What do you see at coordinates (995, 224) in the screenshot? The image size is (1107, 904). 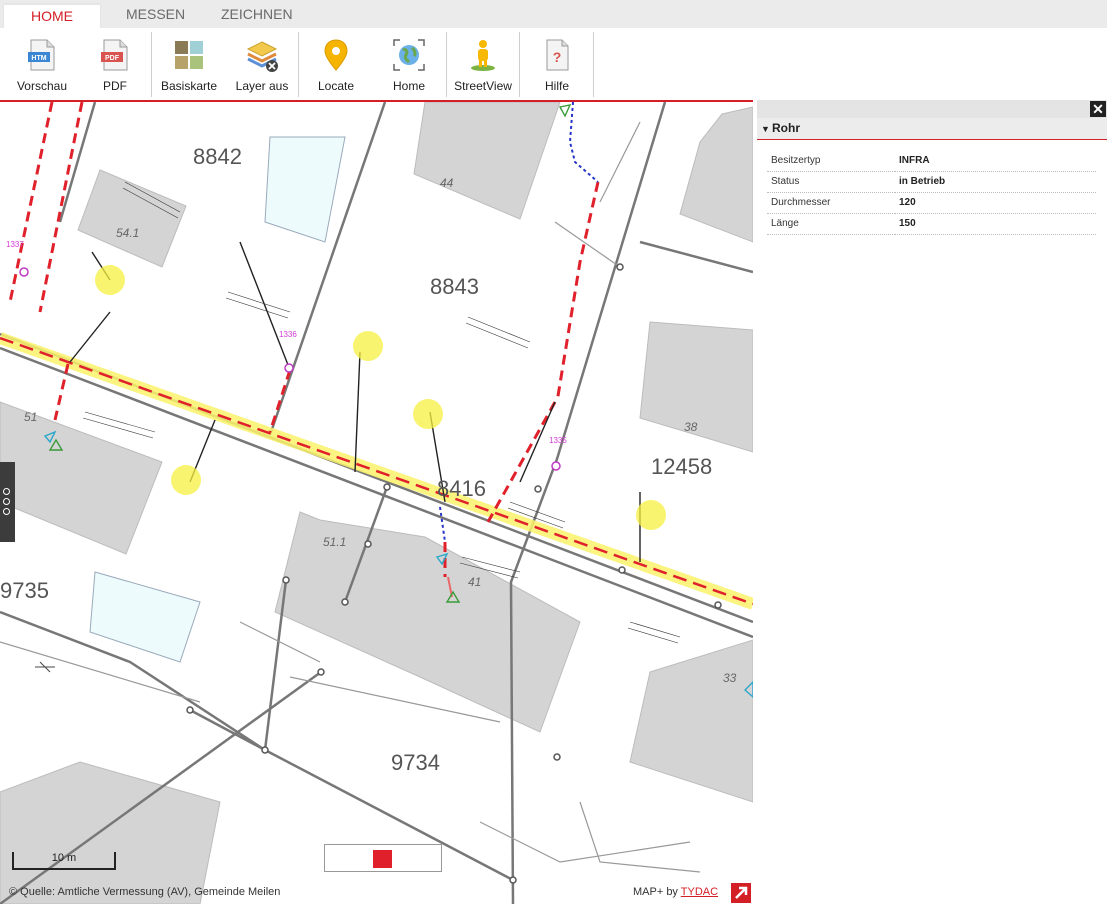 I see `attribute-value: 150` at bounding box center [995, 224].